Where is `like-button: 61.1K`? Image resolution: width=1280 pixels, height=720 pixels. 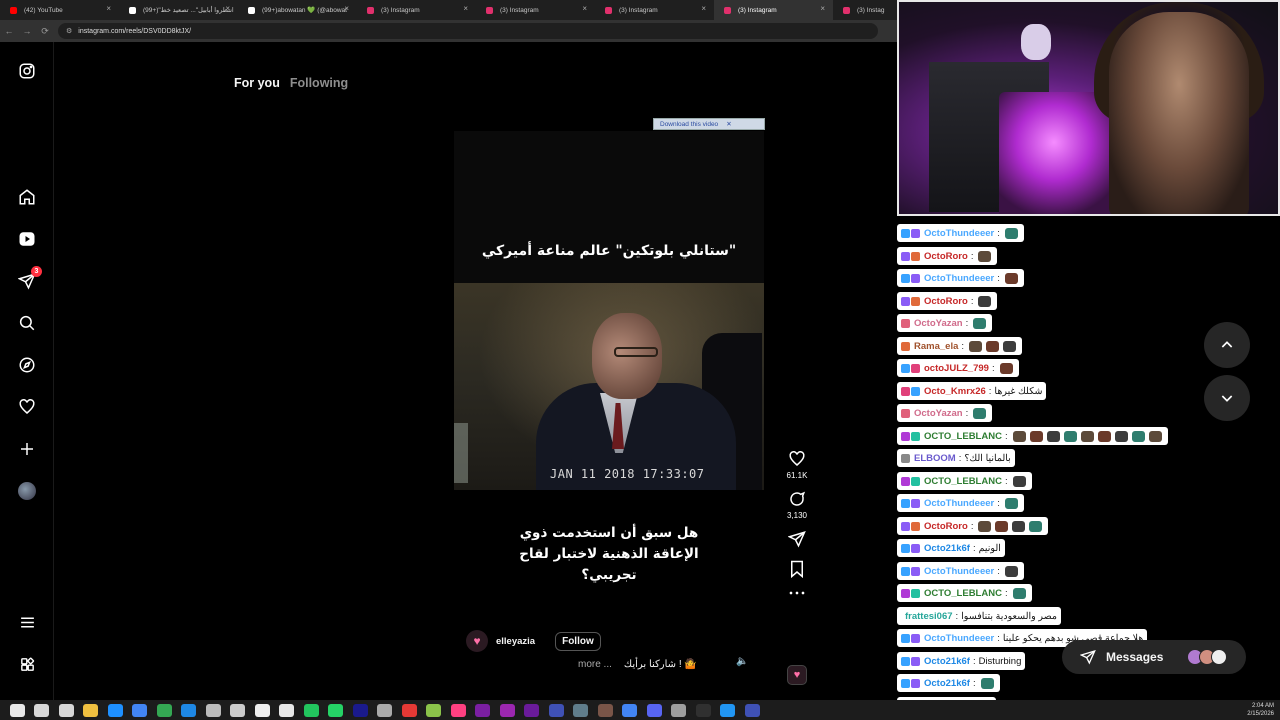 like-button: 61.1K is located at coordinates (797, 465).